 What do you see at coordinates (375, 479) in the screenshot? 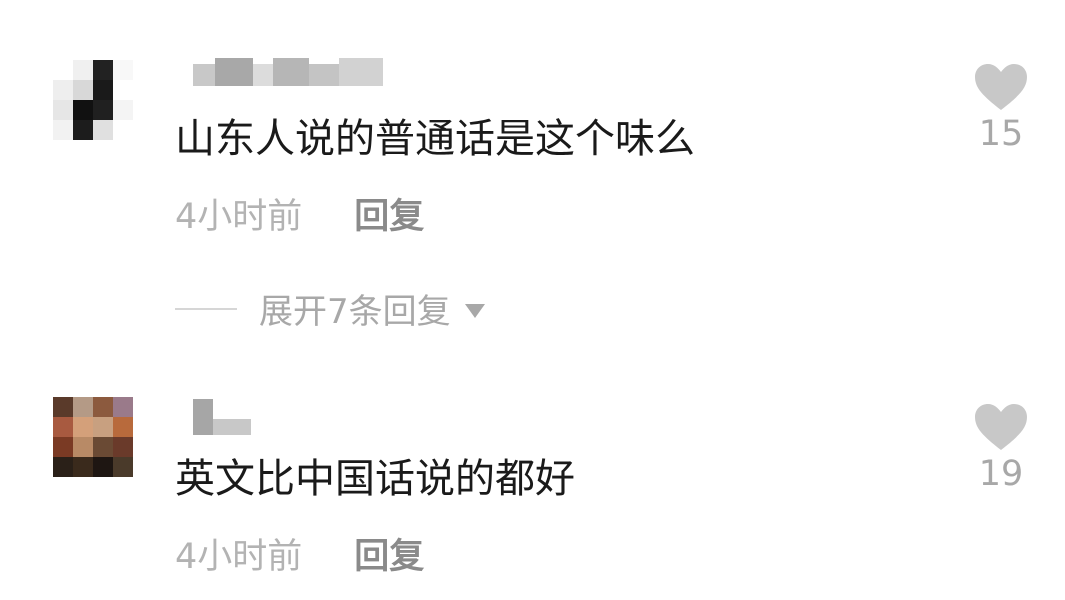
I see `comment-text: 英文比中国话说的都好` at bounding box center [375, 479].